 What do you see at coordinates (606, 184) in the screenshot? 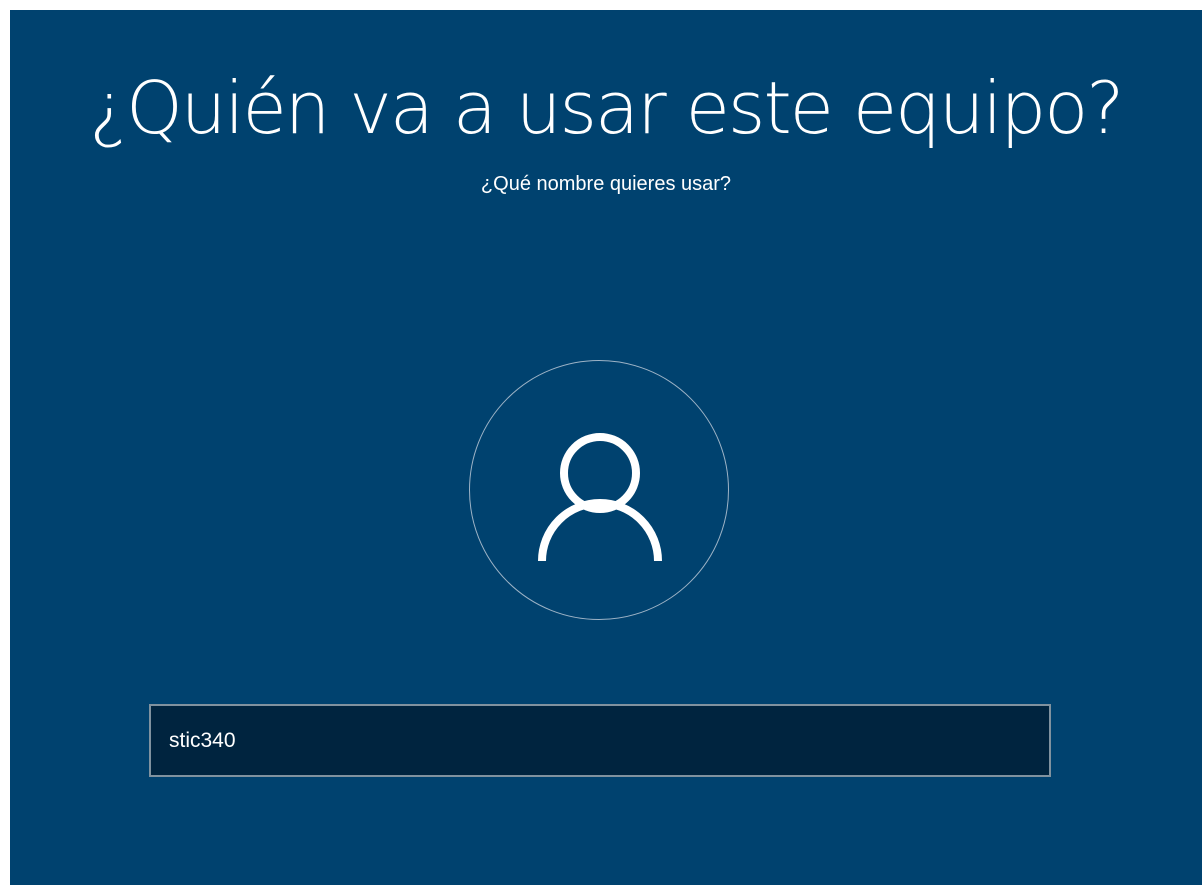
I see `page-subtitle: ¿Qué nombre quieres usar?` at bounding box center [606, 184].